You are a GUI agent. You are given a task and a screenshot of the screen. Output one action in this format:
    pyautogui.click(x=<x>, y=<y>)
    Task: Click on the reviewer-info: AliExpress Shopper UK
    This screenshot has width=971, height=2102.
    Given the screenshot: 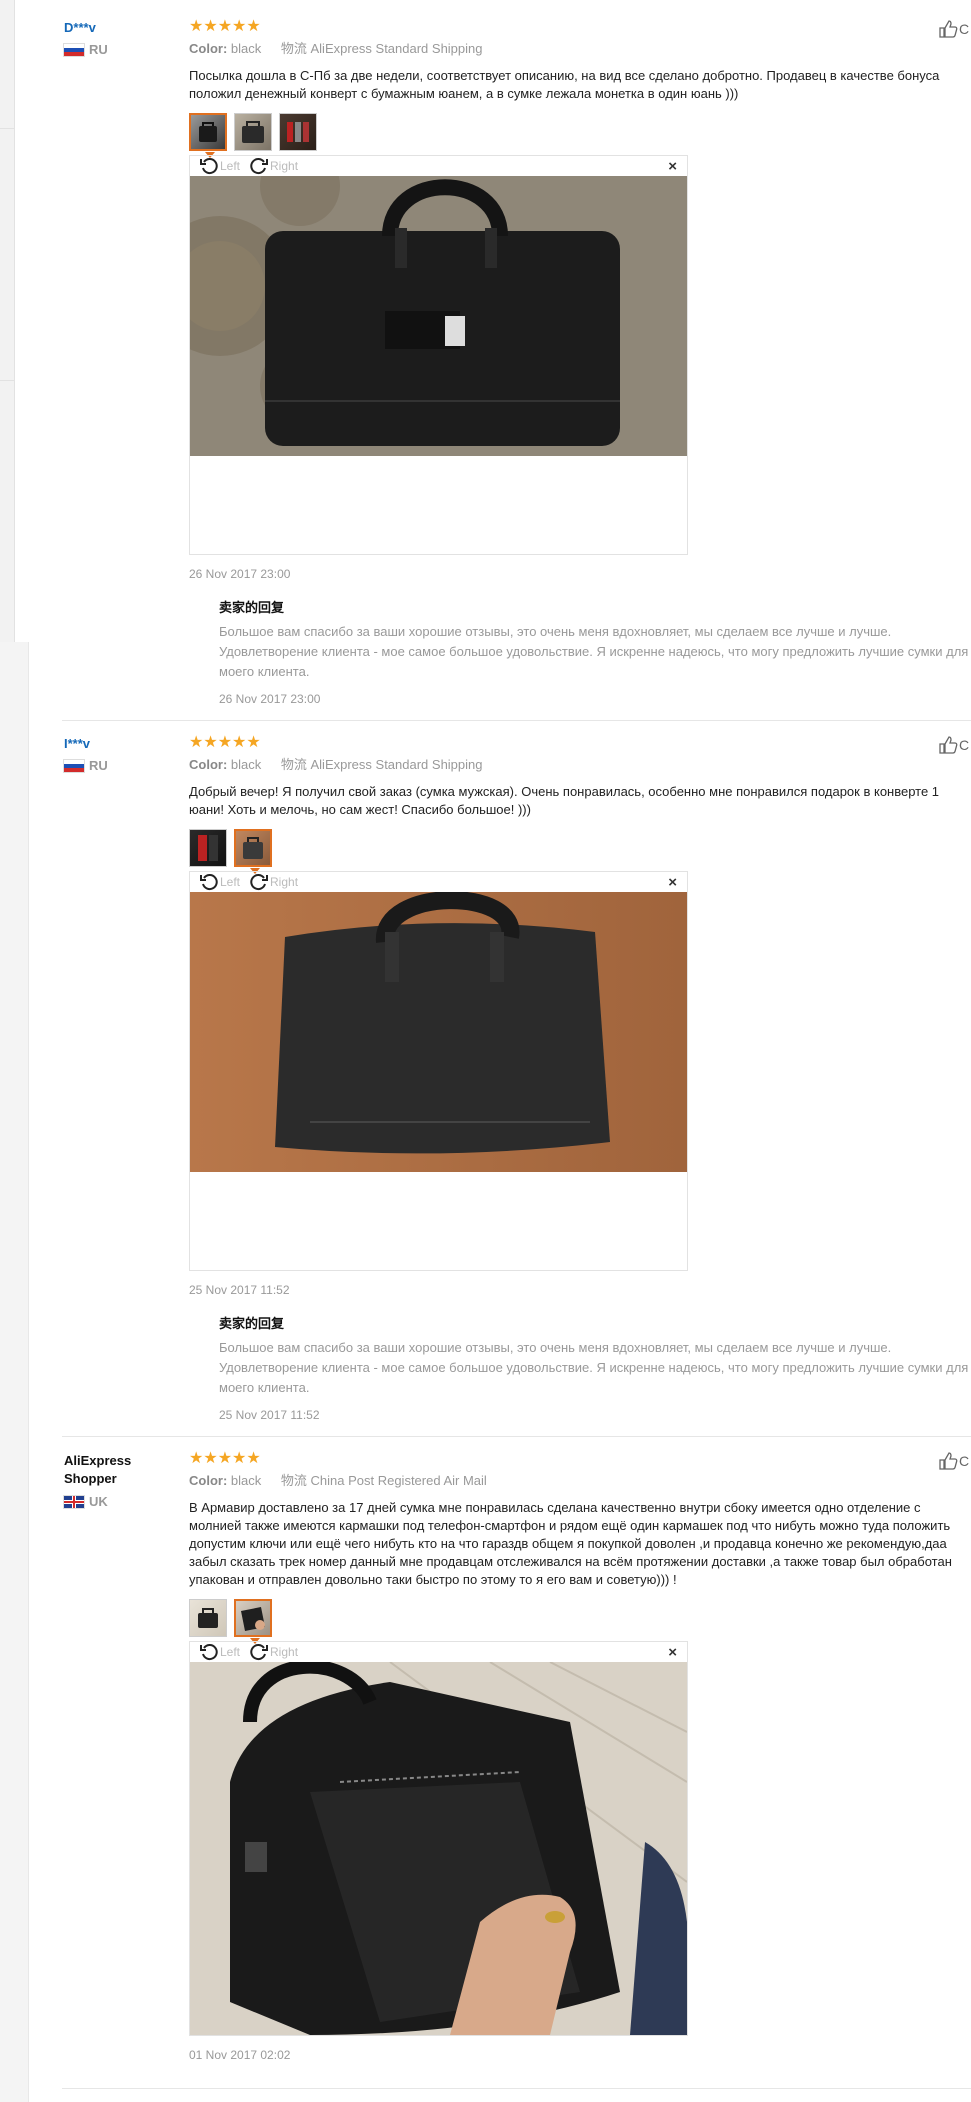 What is the action you would take?
    pyautogui.click(x=109, y=1480)
    